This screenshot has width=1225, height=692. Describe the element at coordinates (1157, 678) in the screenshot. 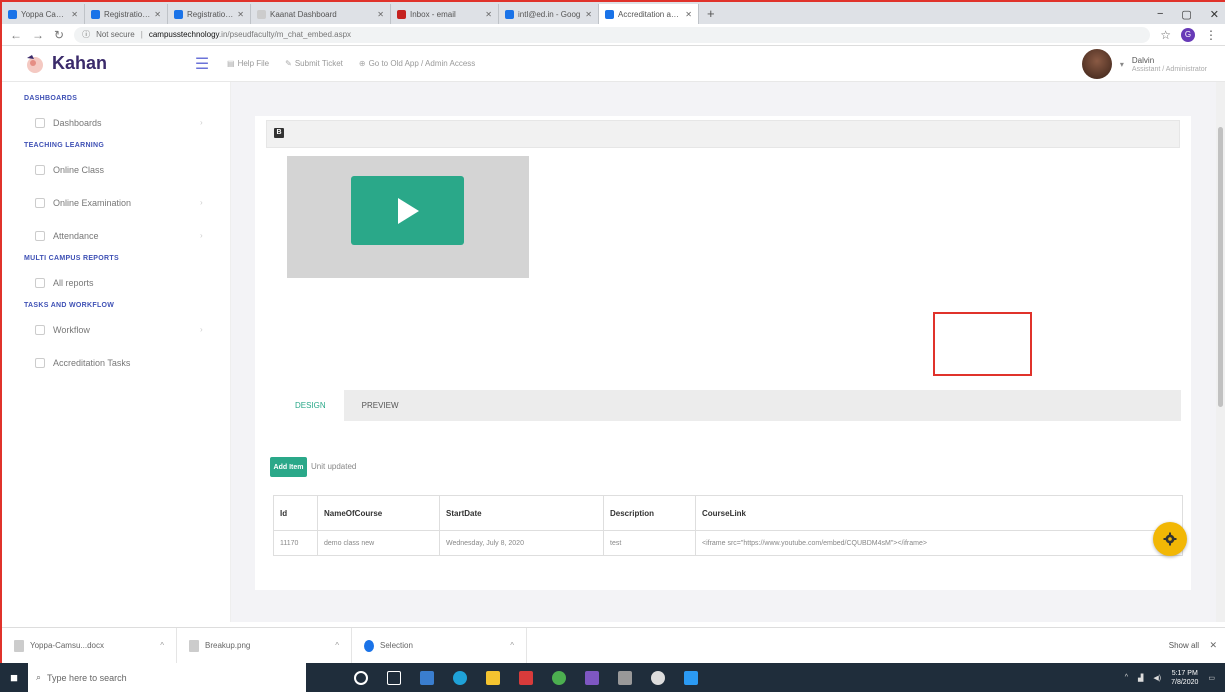

I see `volume-icon: ◀)` at that location.